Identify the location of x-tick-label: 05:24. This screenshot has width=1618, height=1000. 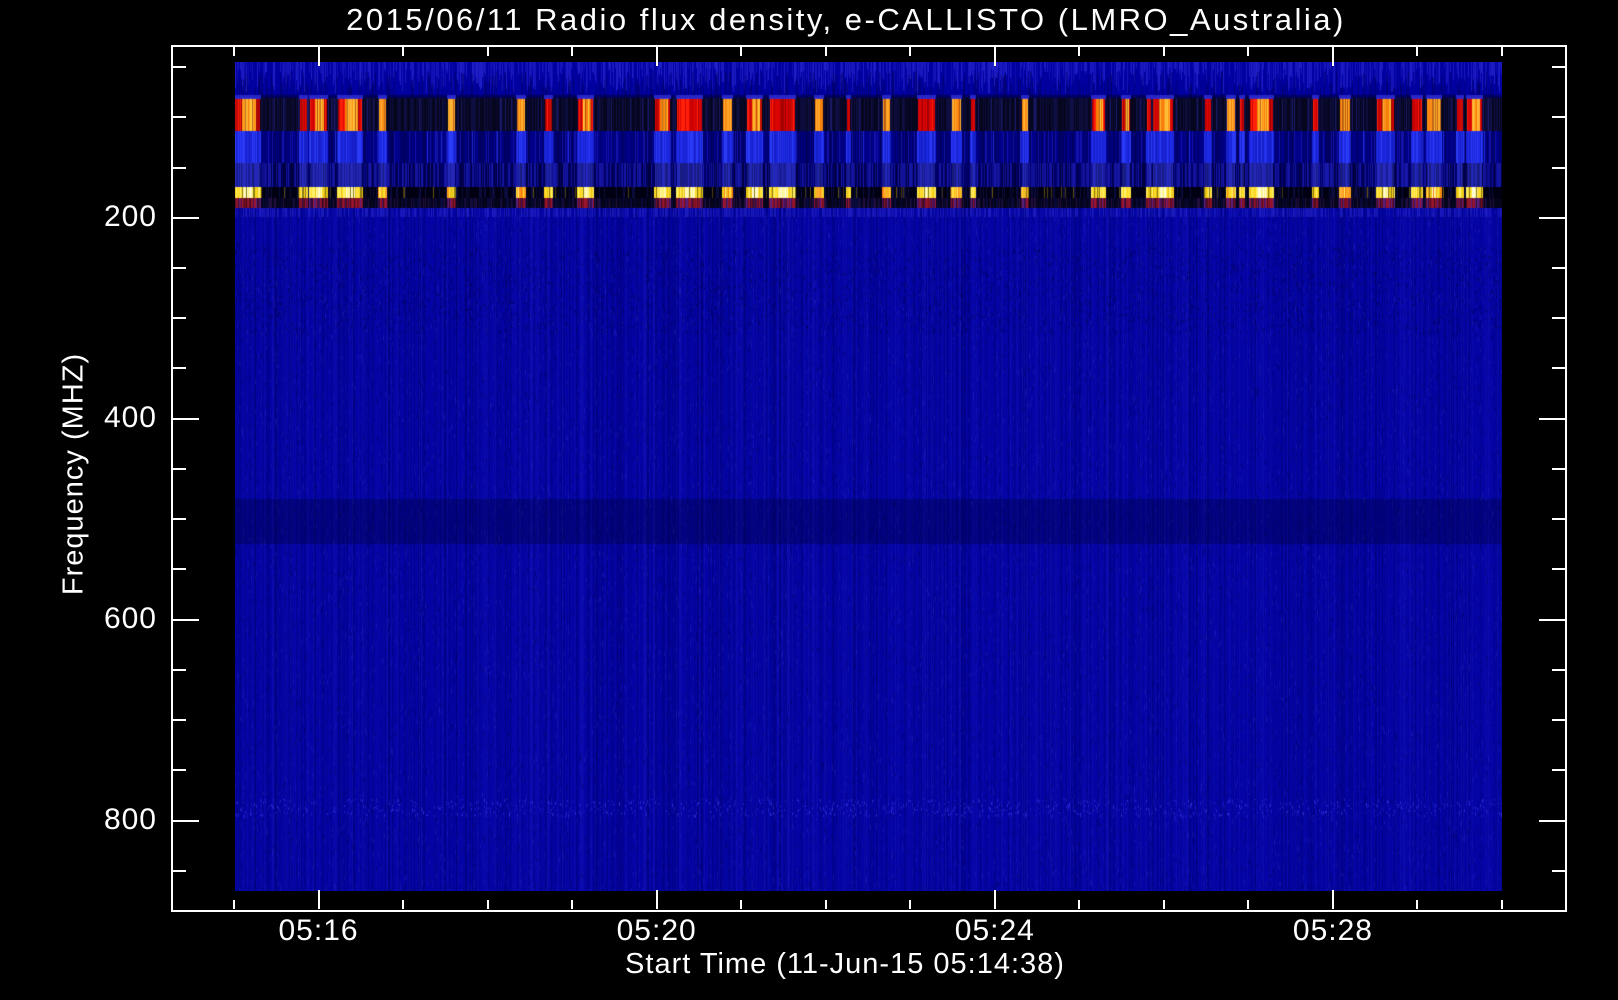
(994, 930).